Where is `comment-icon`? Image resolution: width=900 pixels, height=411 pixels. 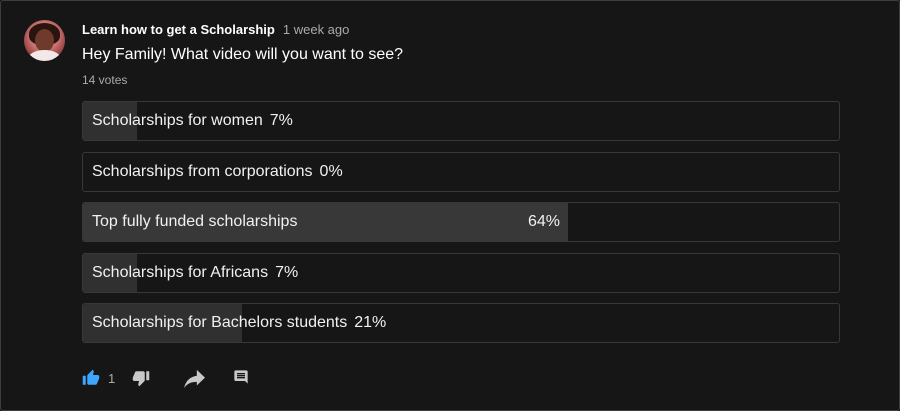 comment-icon is located at coordinates (241, 377).